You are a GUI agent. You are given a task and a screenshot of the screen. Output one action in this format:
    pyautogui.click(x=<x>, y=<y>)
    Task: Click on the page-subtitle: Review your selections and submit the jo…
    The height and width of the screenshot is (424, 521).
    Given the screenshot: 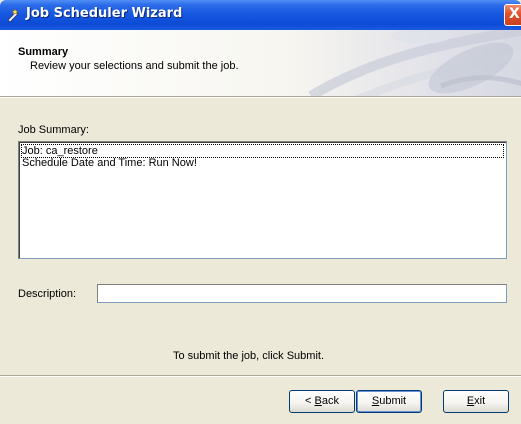 What is the action you would take?
    pyautogui.click(x=134, y=66)
    